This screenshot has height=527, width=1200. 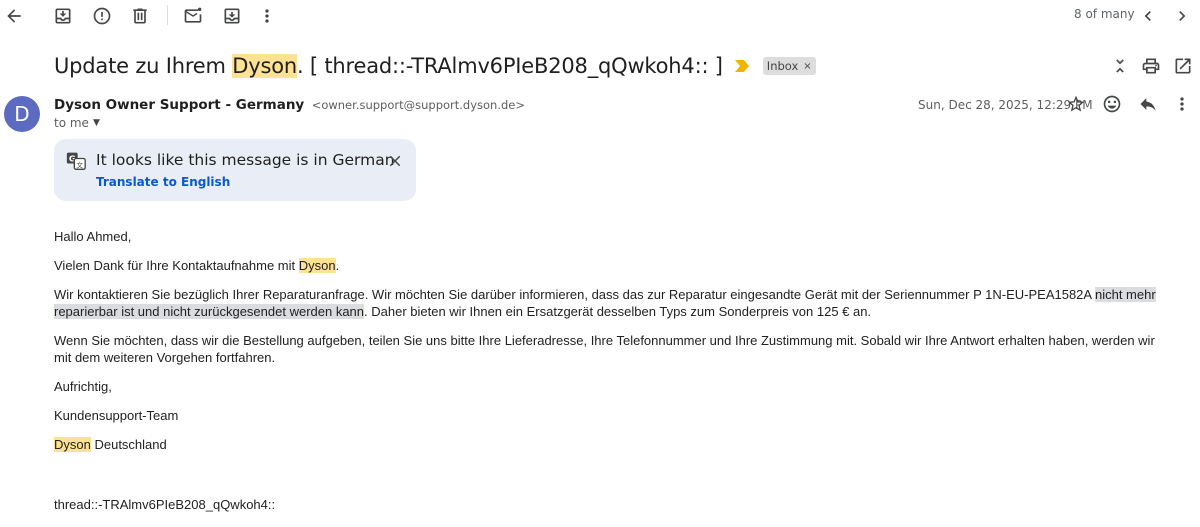 I want to click on older-chevron-right-icon, so click(x=1182, y=16).